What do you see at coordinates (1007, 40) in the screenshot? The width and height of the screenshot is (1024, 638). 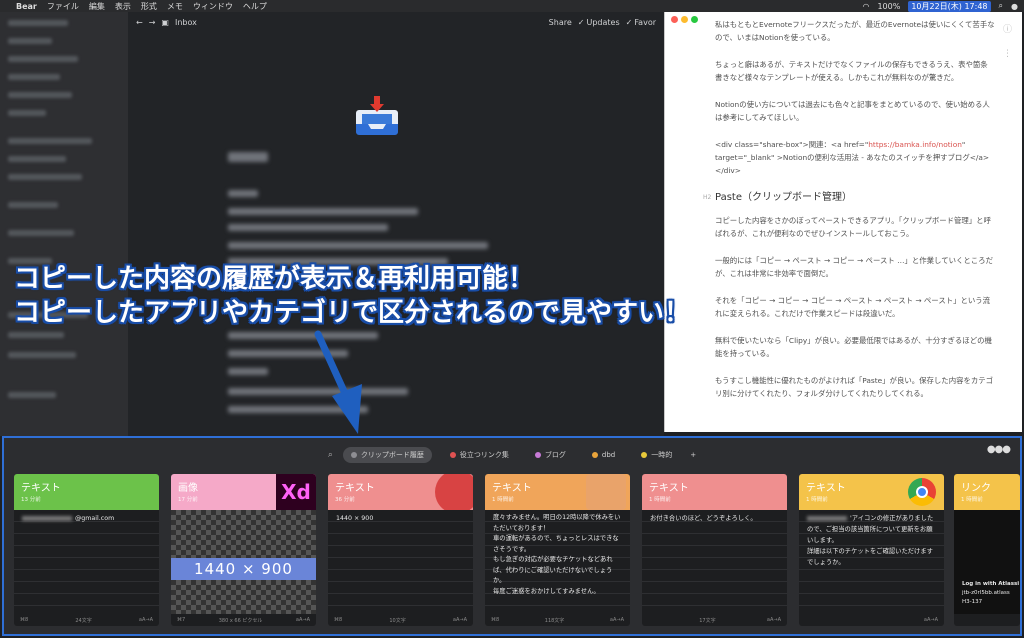 I see `note-side-icons: ⓘ ⋮` at bounding box center [1007, 40].